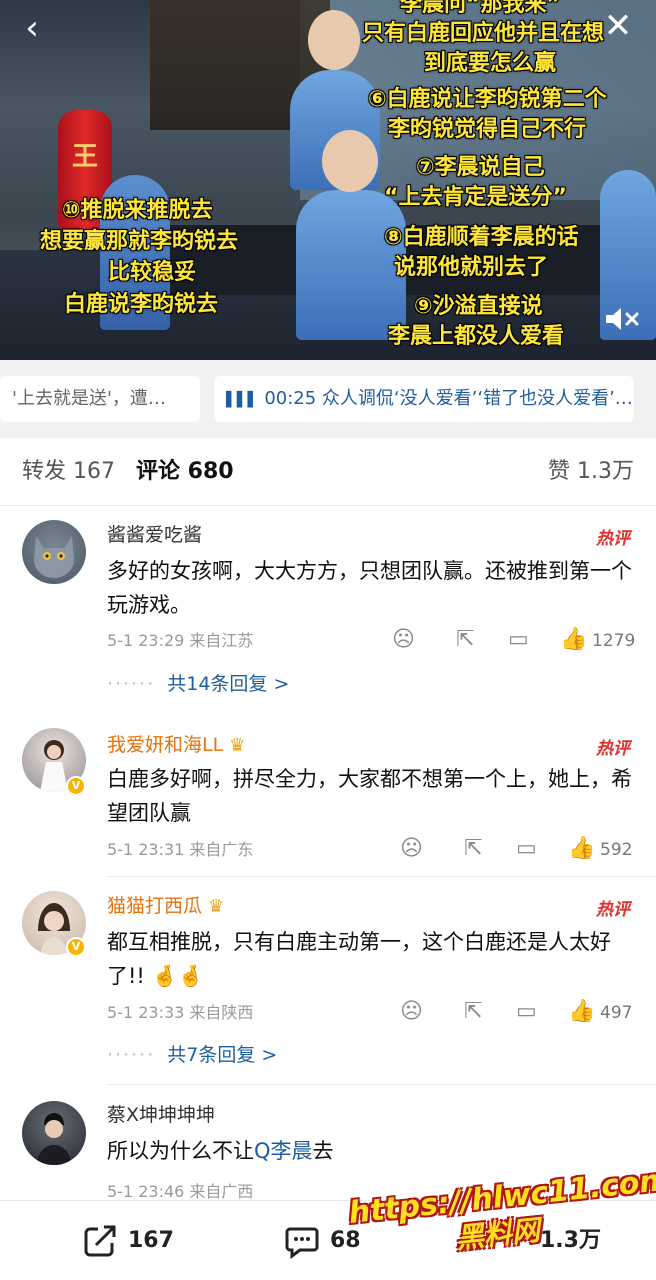 Image resolution: width=656 pixels, height=1280 pixels. I want to click on comment-text: 所以为什么不让Q李晨去, so click(371, 1151).